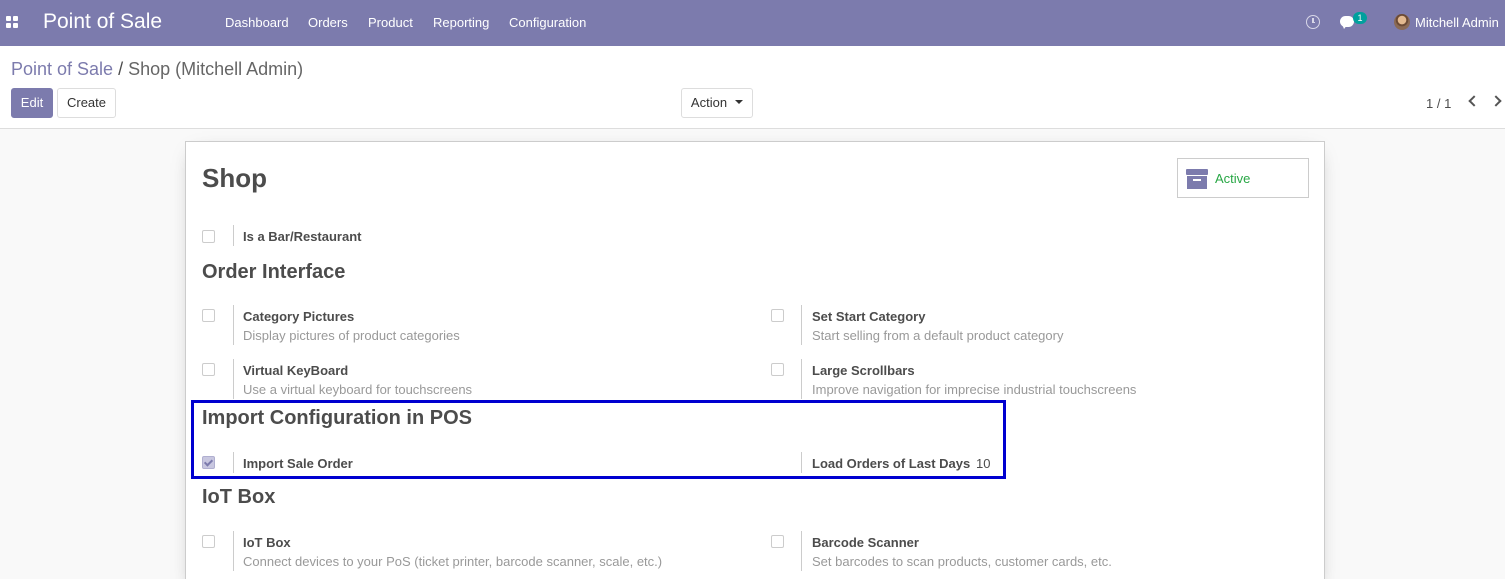 This screenshot has width=1505, height=579. Describe the element at coordinates (1313, 22) in the screenshot. I see `activity-clock-icon` at that location.